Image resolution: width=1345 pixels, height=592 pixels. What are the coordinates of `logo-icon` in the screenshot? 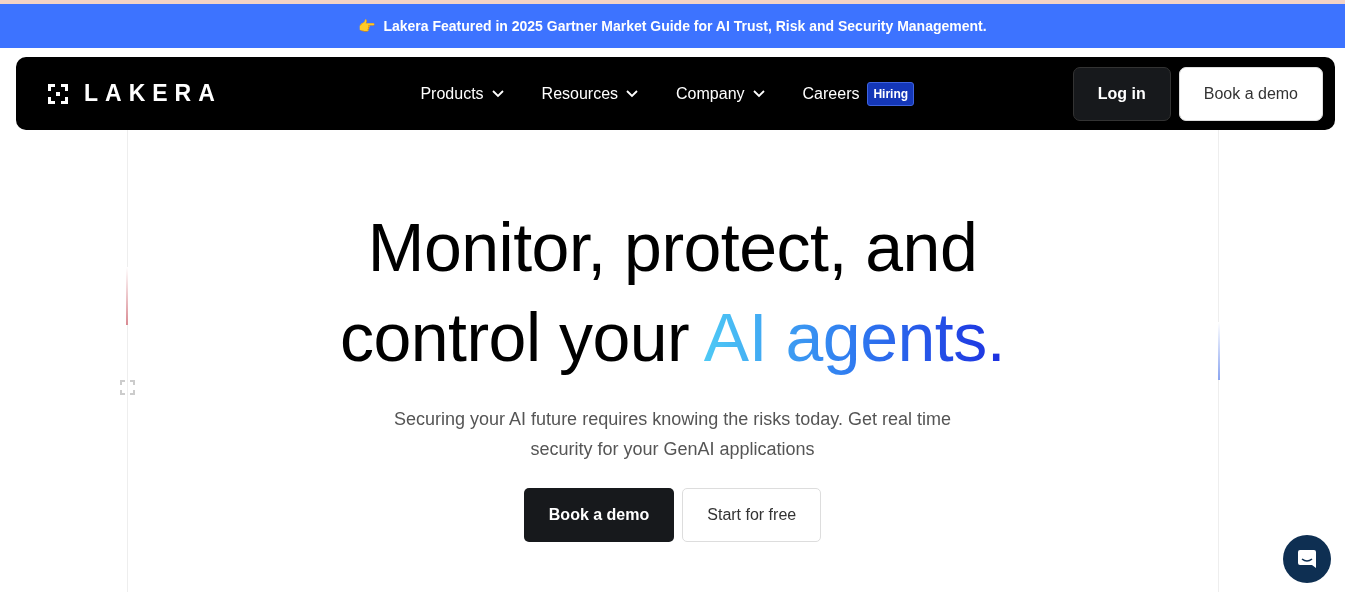 It's located at (58, 93).